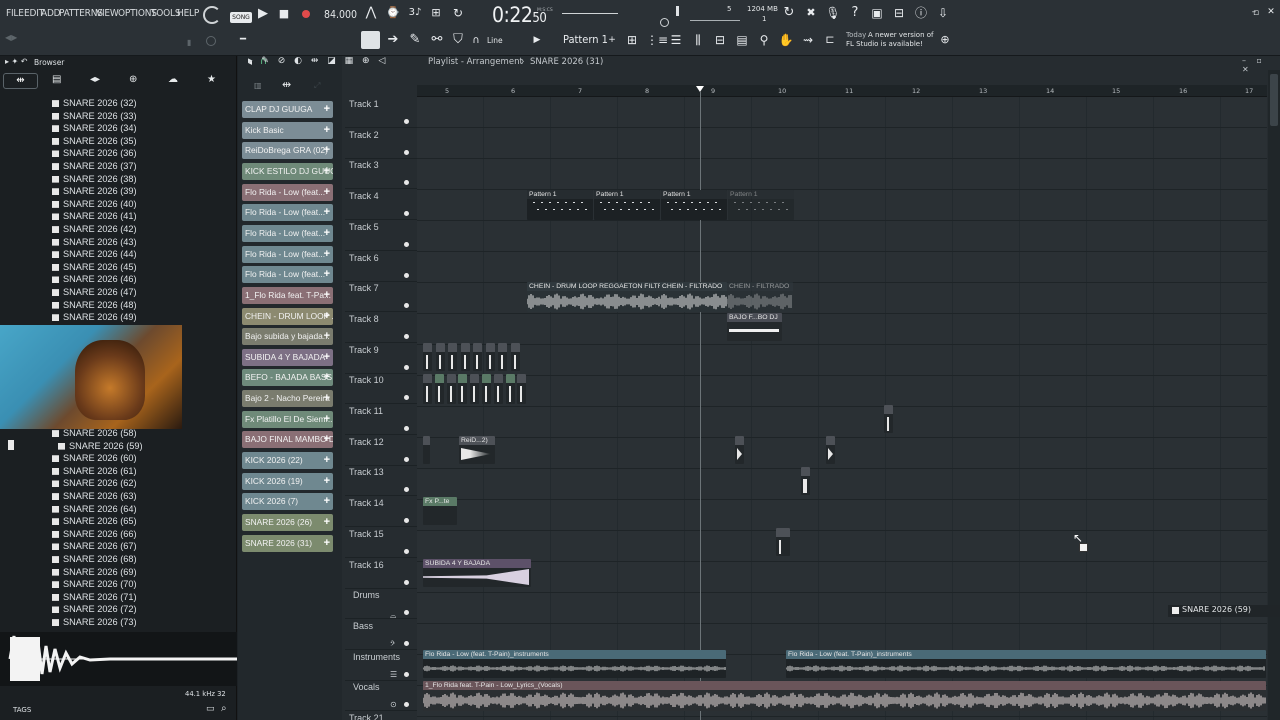 The height and width of the screenshot is (720, 1280). I want to click on stamp-tool-icon: ⛉, so click(458, 40).